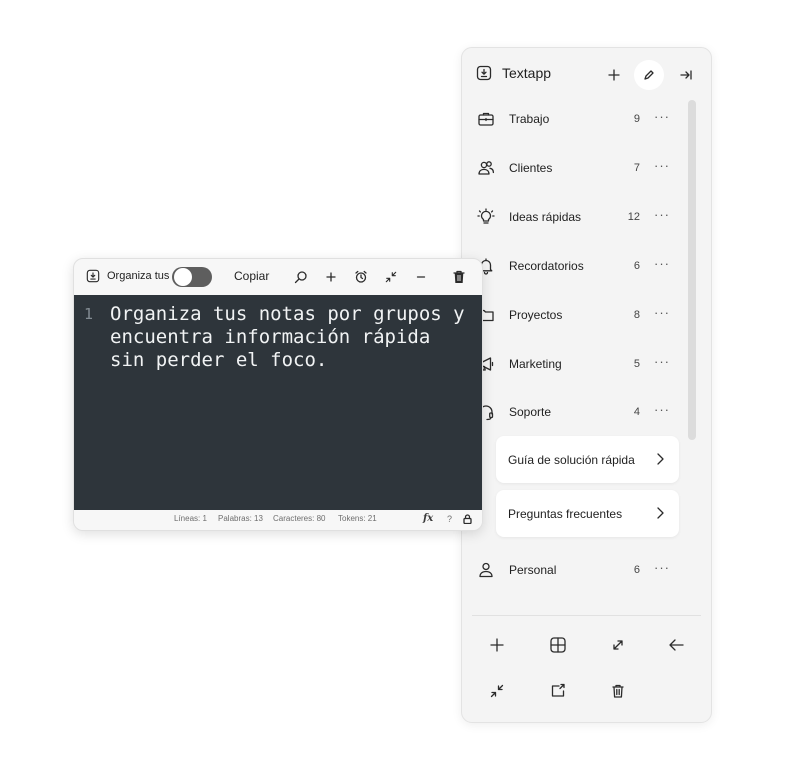  I want to click on subitem-label: Preguntas frecuentes, so click(565, 514).